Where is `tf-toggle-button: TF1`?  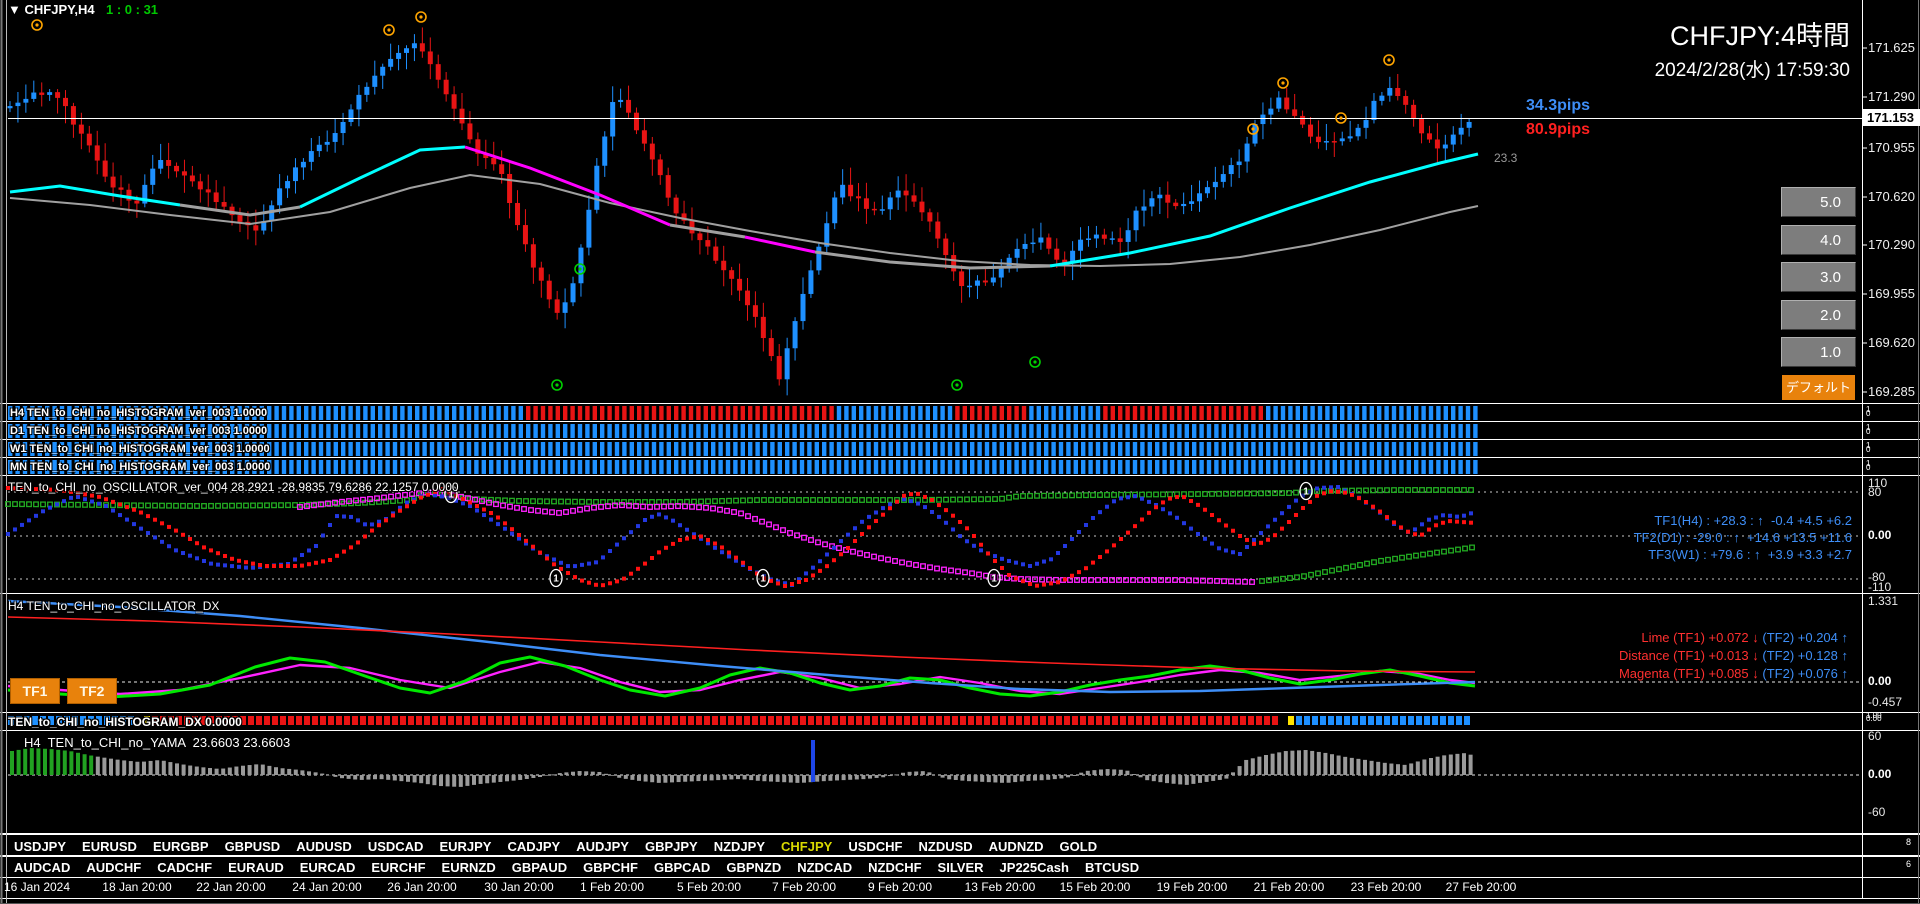
tf-toggle-button: TF1 is located at coordinates (35, 691).